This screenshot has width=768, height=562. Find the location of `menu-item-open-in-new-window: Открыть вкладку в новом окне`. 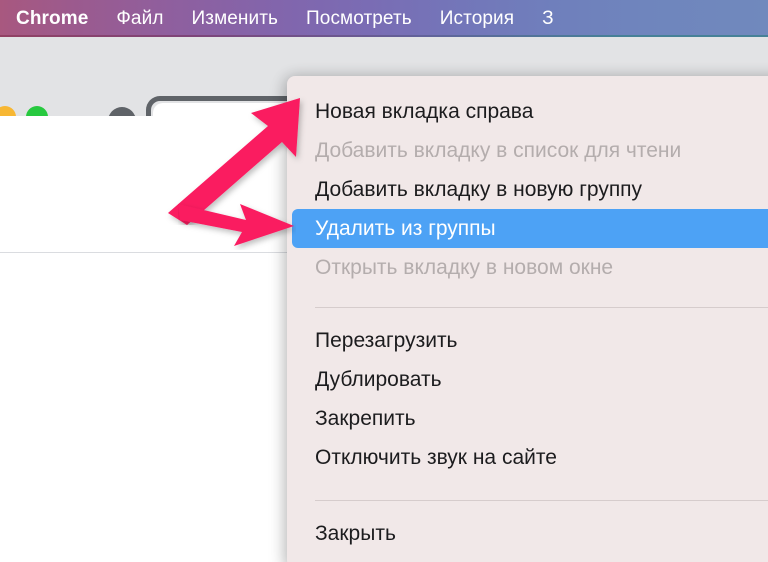

menu-item-open-in-new-window: Открыть вкладку в новом окне is located at coordinates (464, 267).